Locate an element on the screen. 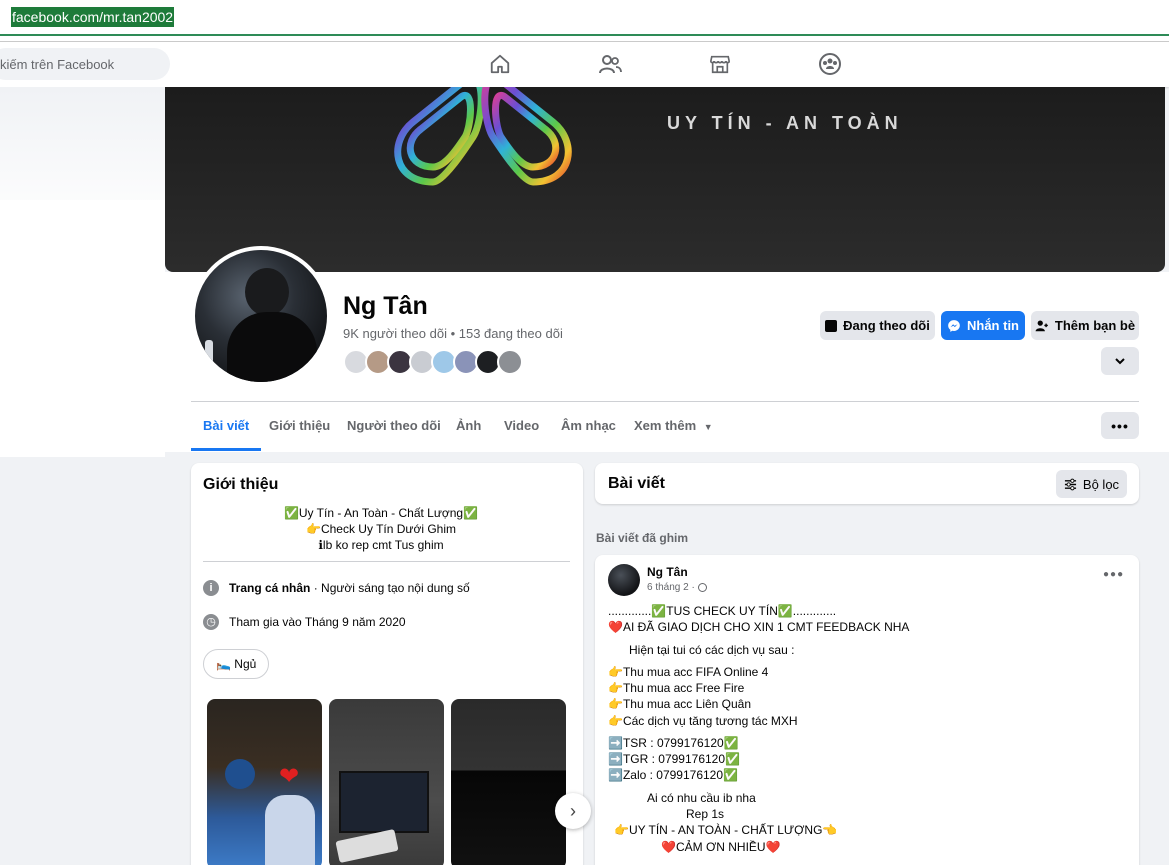 Image resolution: width=1169 pixels, height=865 pixels. friend-avatar is located at coordinates (510, 362).